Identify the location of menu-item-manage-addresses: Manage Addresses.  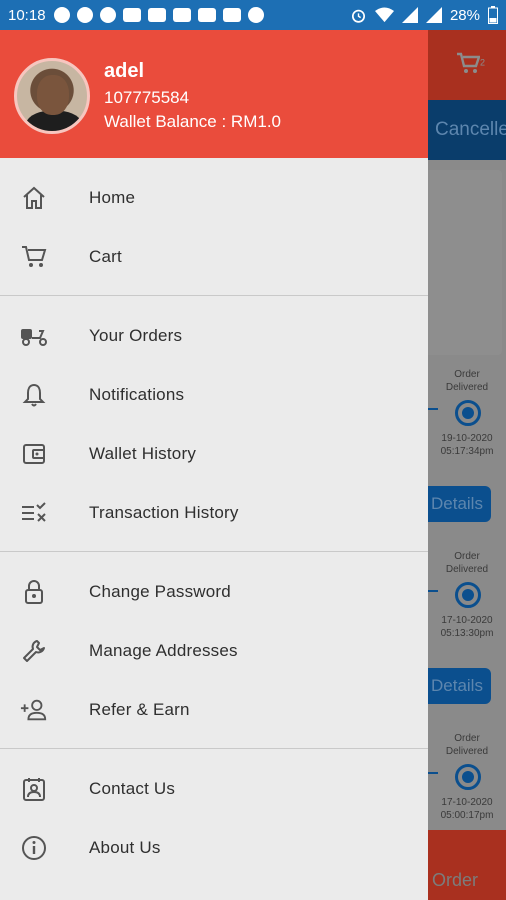
(214, 650).